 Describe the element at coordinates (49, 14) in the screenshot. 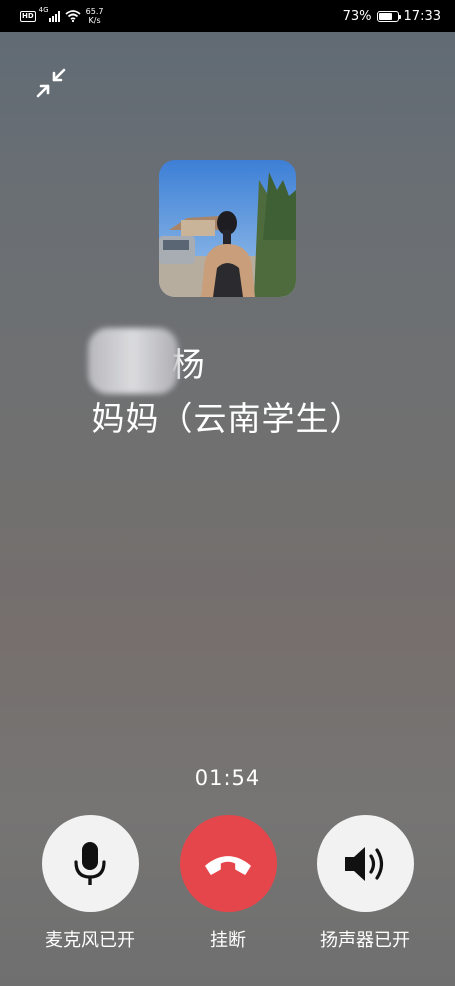

I see `cellular-signal-icon: 4G` at that location.